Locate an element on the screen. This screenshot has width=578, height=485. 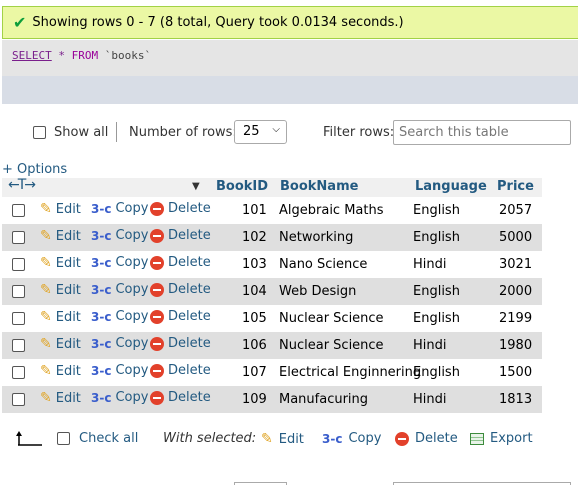
bulk-copy-label: Copy is located at coordinates (365, 438).